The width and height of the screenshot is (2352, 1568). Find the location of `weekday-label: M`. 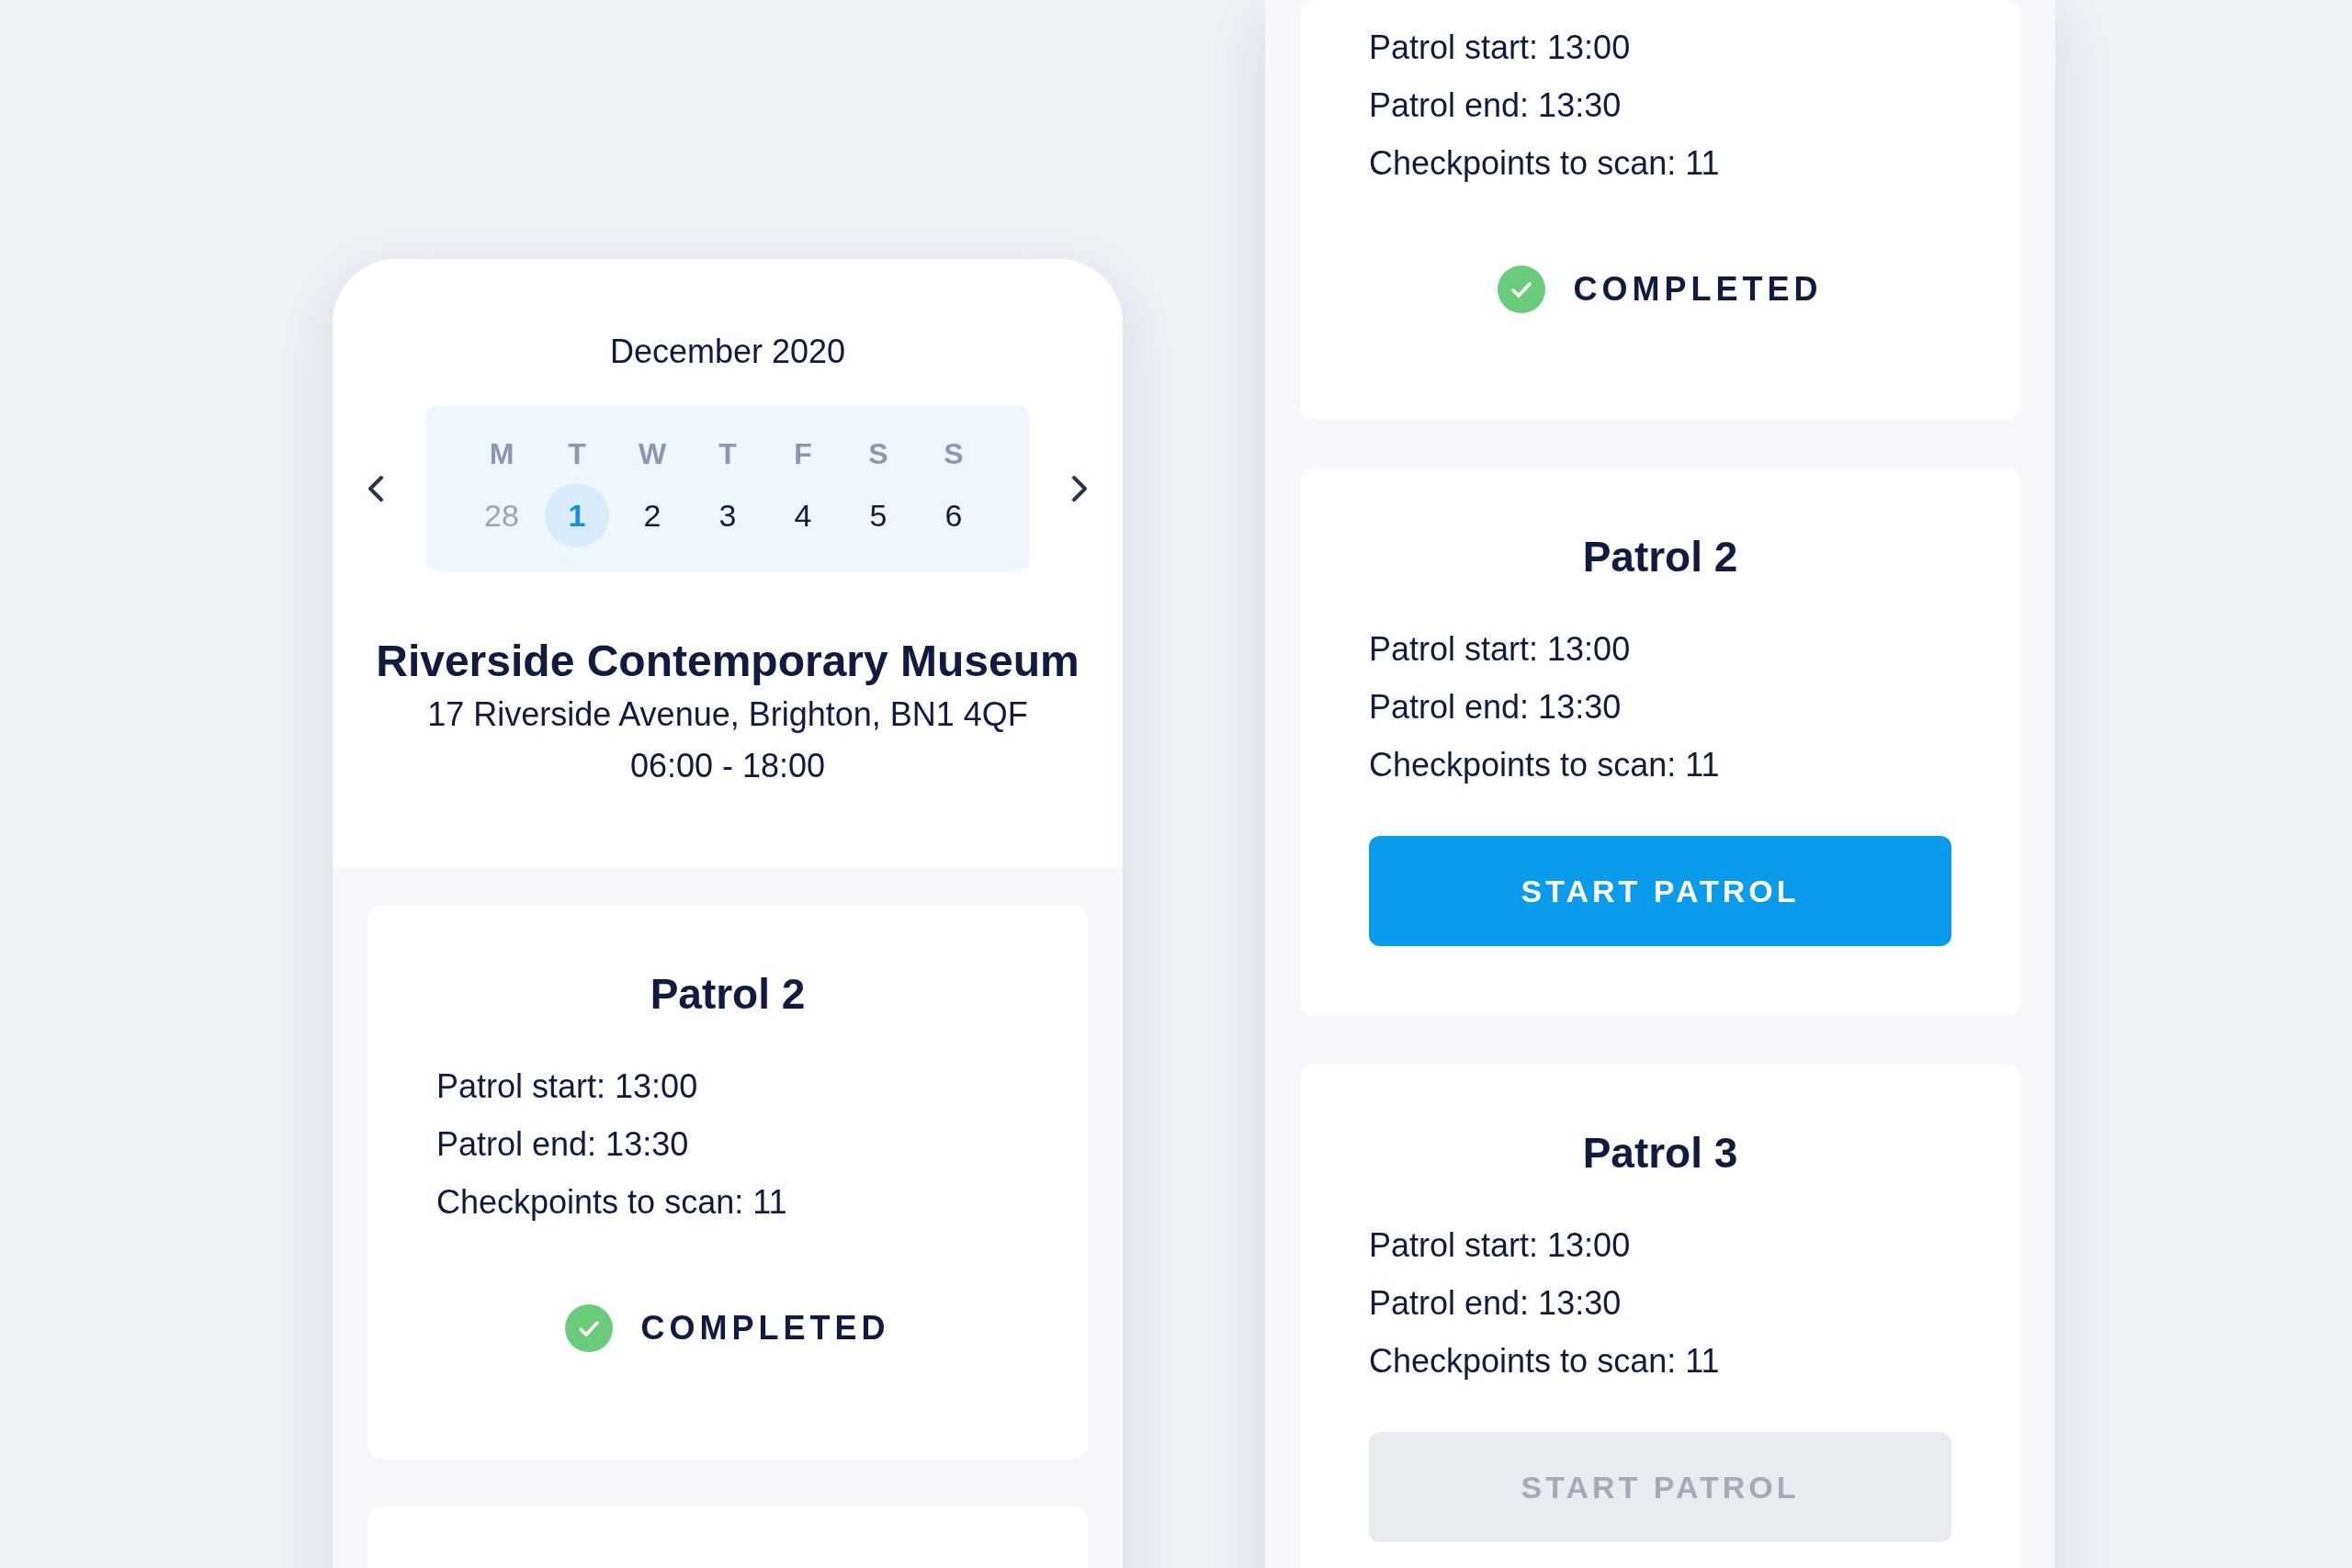

weekday-label: M is located at coordinates (501, 454).